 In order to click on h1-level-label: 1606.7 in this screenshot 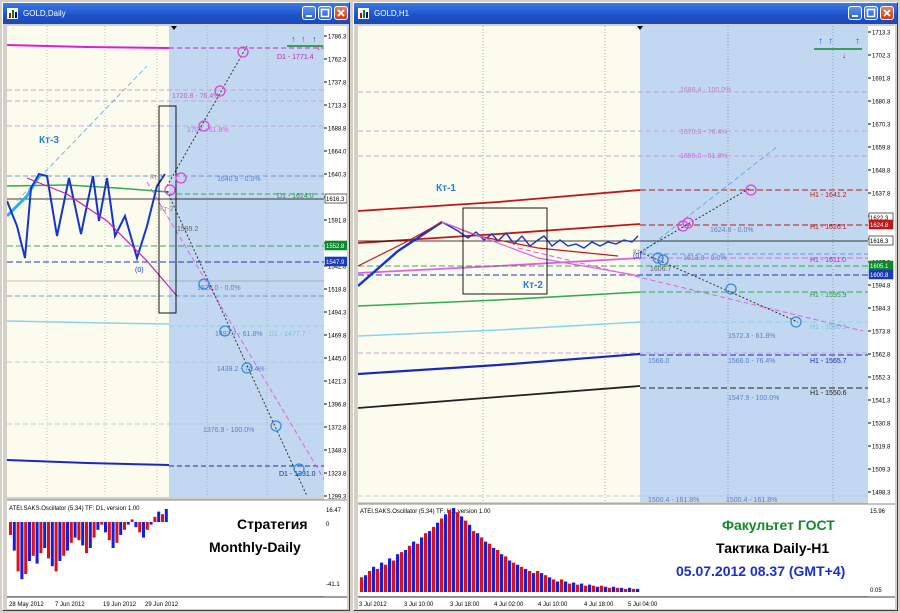, I will do `click(661, 269)`.